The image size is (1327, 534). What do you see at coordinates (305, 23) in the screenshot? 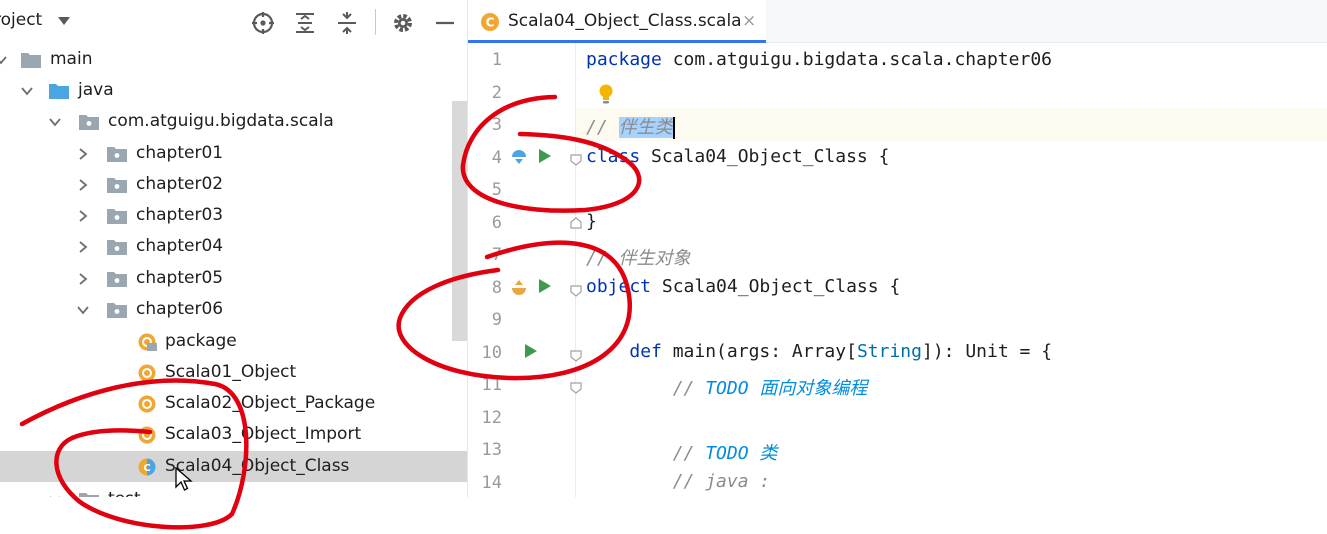
I see `expand-all-icon` at bounding box center [305, 23].